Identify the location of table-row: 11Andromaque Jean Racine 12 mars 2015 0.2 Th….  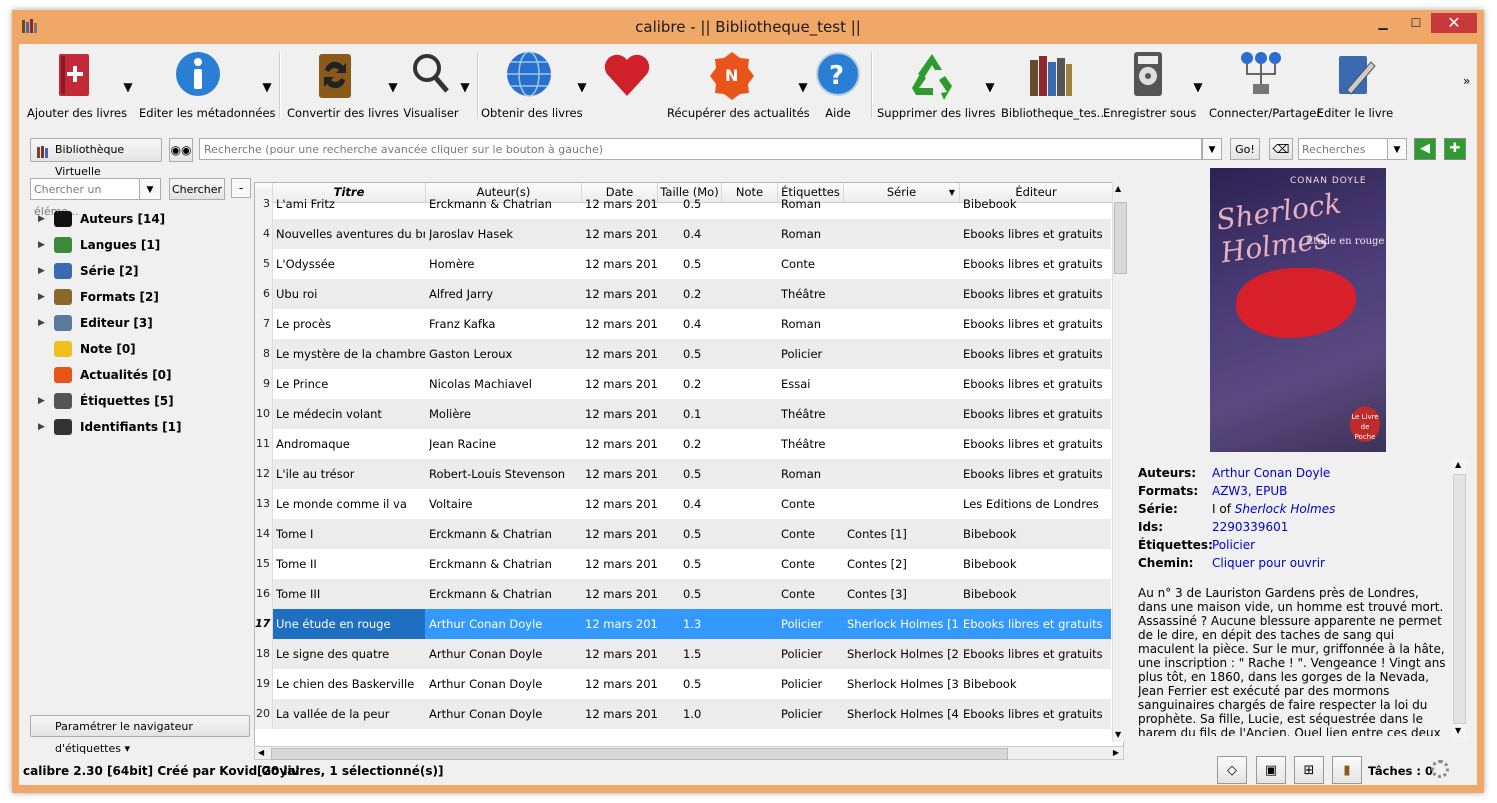
(683, 444).